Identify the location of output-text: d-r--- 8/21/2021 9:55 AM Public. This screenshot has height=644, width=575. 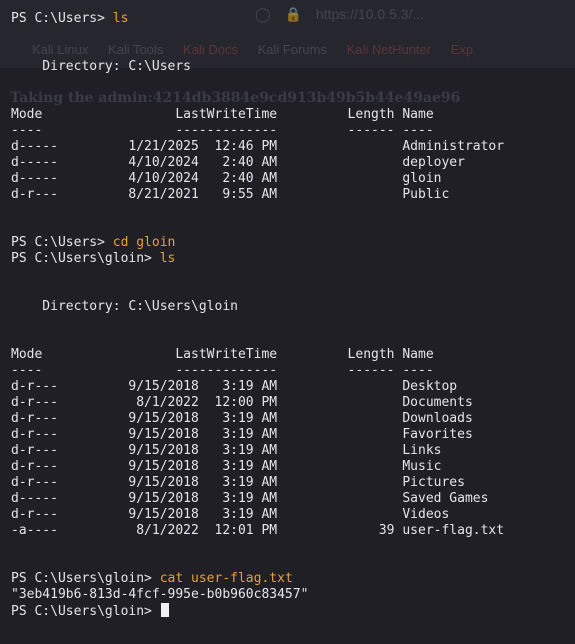
(230, 194).